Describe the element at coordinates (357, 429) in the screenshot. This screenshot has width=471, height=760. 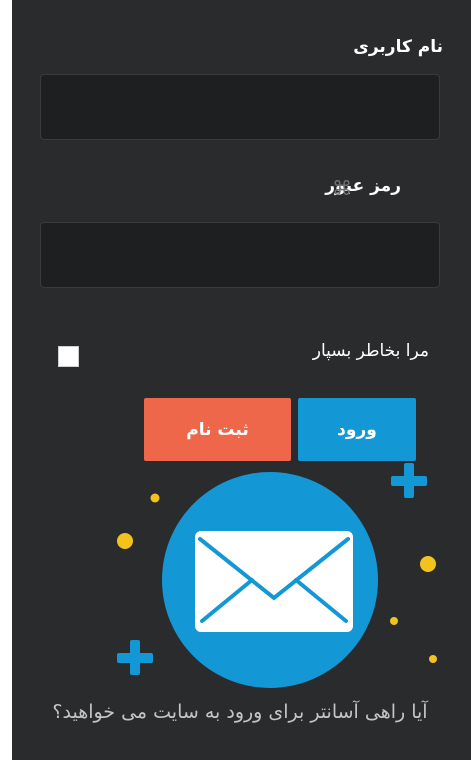
I see `login-button: ورود` at that location.